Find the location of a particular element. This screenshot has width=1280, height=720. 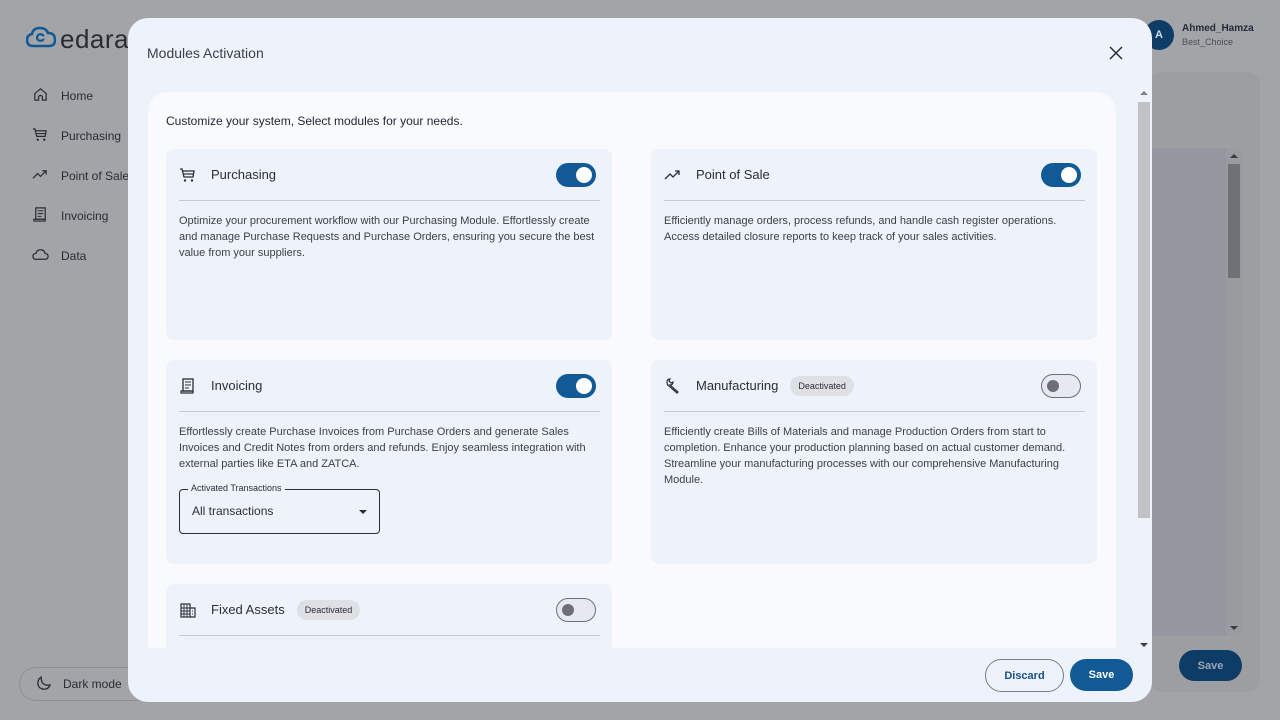

background-scrollbar is located at coordinates (1234, 392).